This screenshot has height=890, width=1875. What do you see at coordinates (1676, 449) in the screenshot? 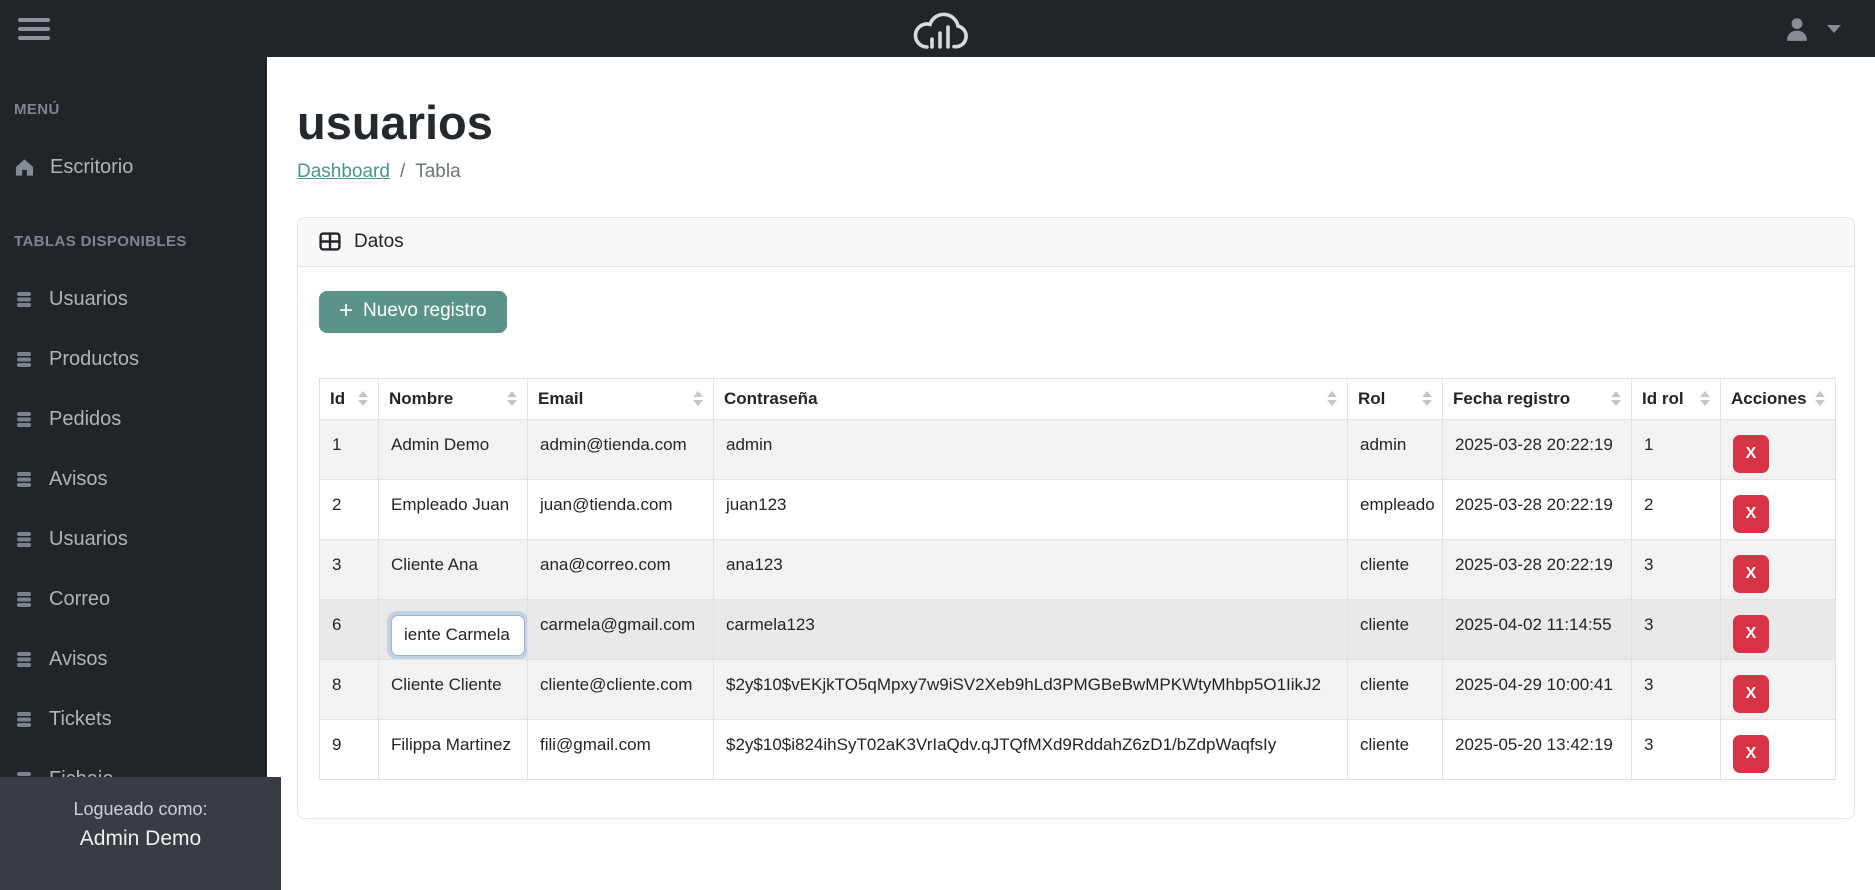
I see `cell-id-rol: 1` at bounding box center [1676, 449].